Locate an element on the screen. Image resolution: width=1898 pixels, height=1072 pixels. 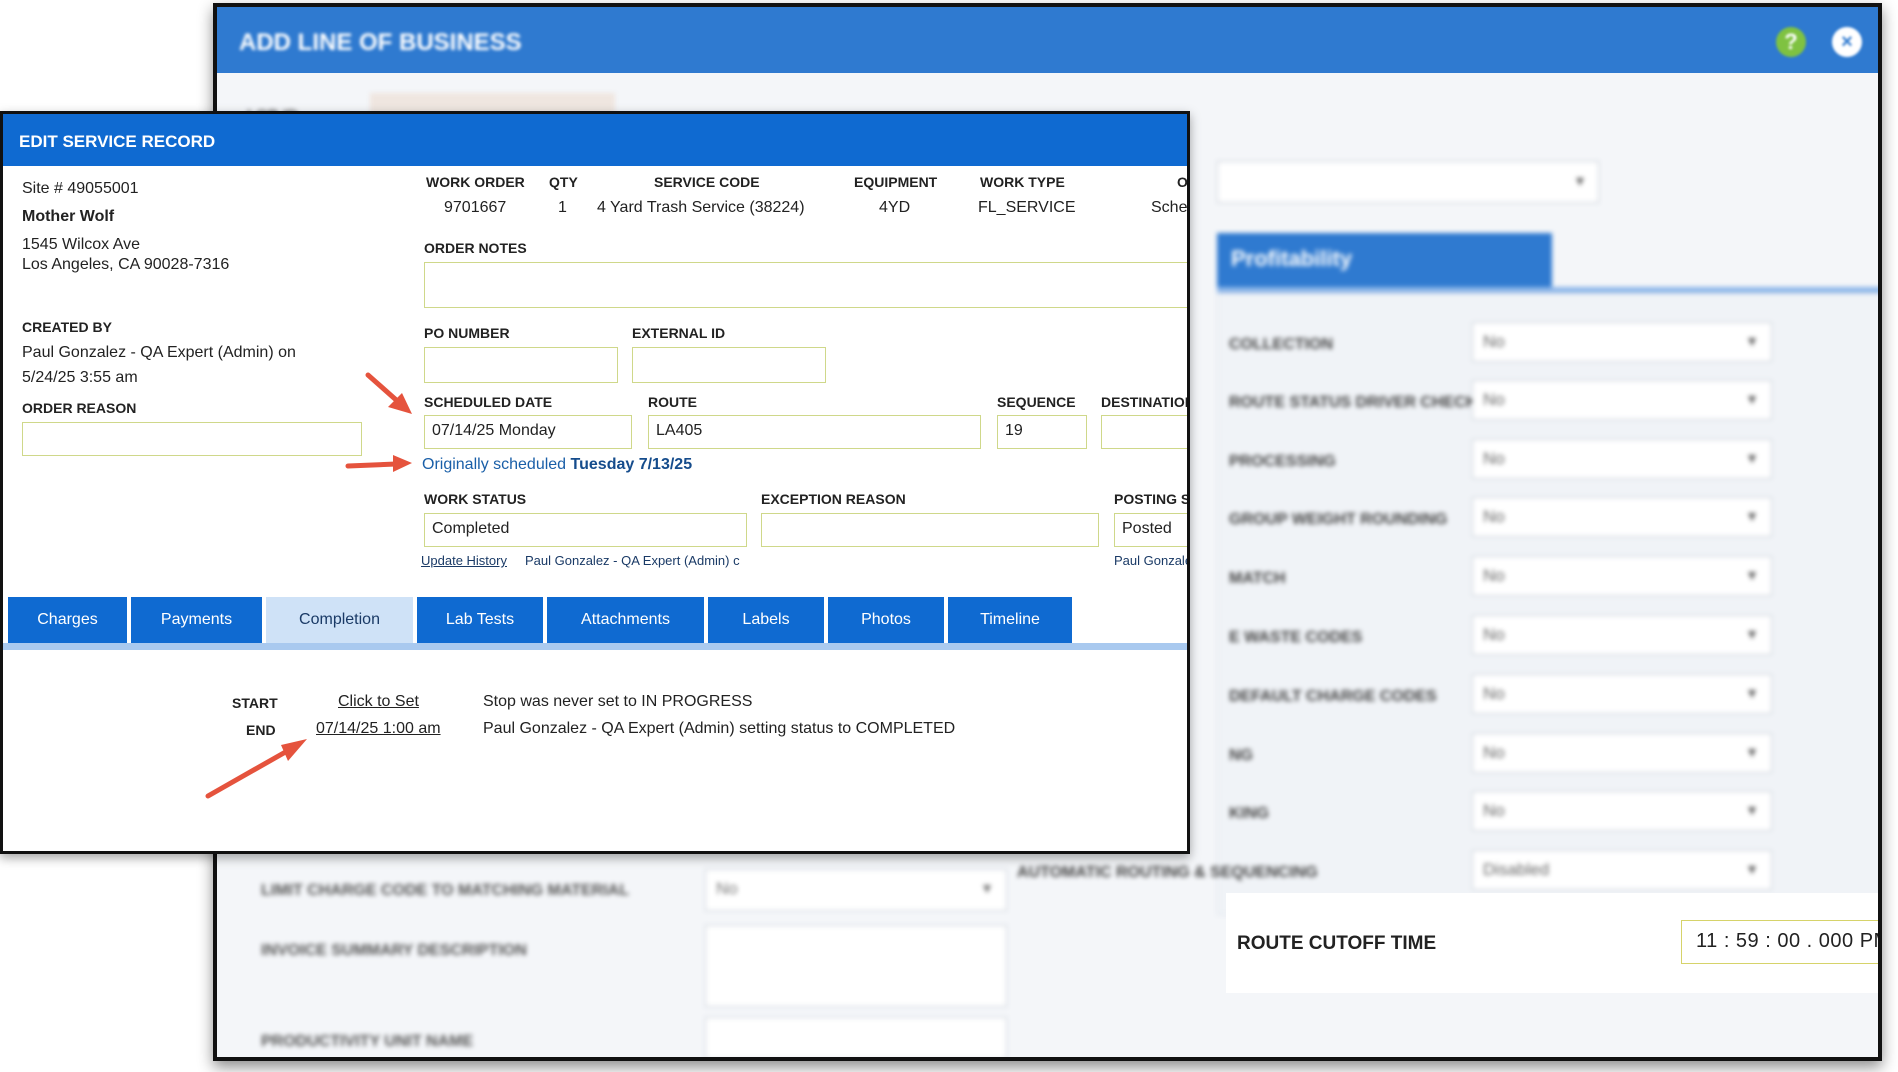
arrow-to-scheduled-date is located at coordinates (388, 393).